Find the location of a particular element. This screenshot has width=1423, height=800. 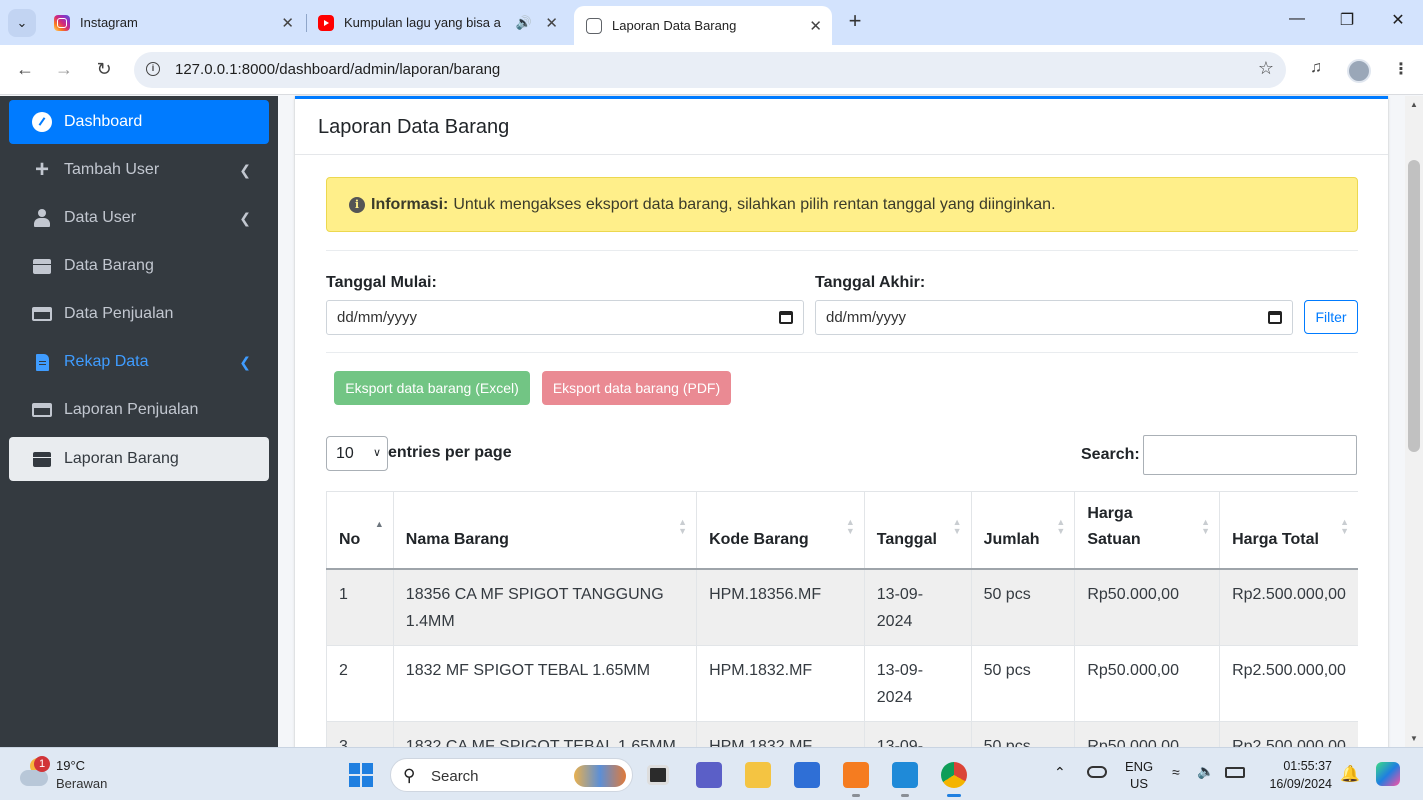

taskbar-clock: 01:55:37 16/09/2024 is located at coordinates (1297, 775).